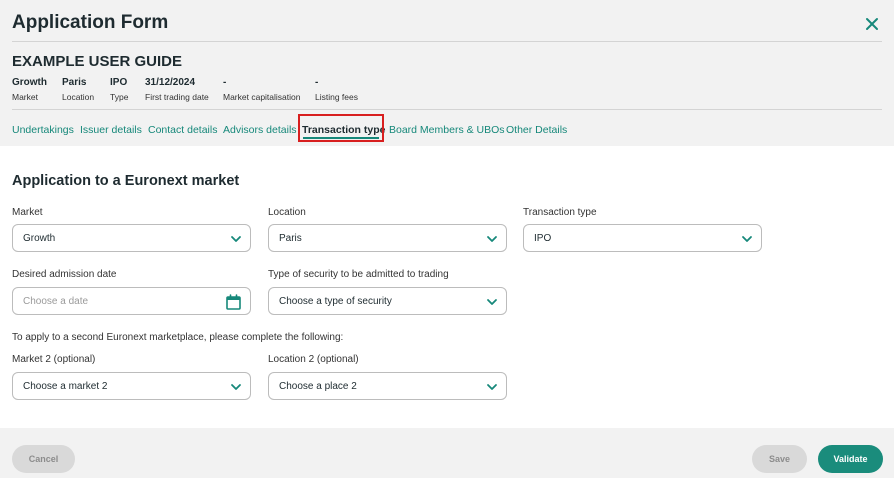 The image size is (894, 478). I want to click on summary-value: IPO, so click(119, 82).